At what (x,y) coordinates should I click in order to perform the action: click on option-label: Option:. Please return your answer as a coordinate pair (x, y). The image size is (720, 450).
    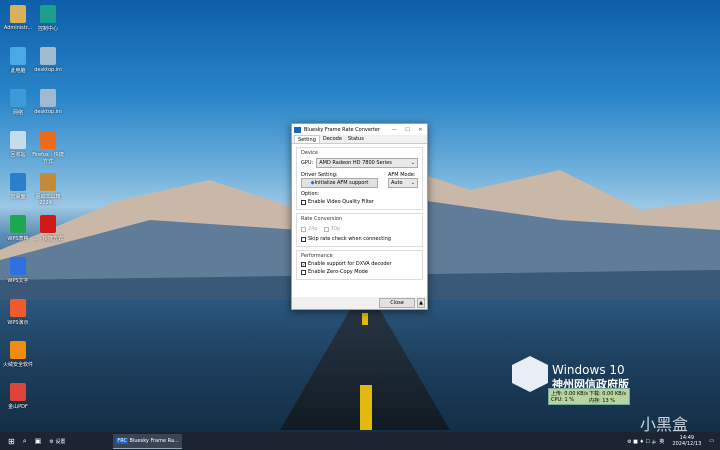
    Looking at the image, I should click on (310, 194).